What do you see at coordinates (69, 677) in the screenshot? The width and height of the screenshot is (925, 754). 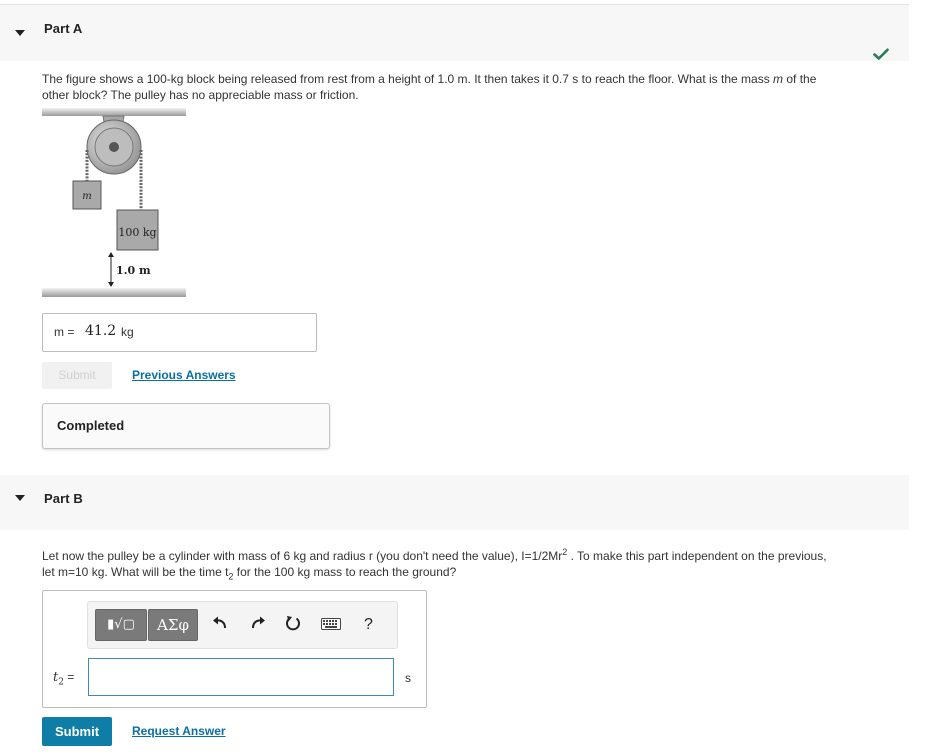 I see `t2-eq: =` at bounding box center [69, 677].